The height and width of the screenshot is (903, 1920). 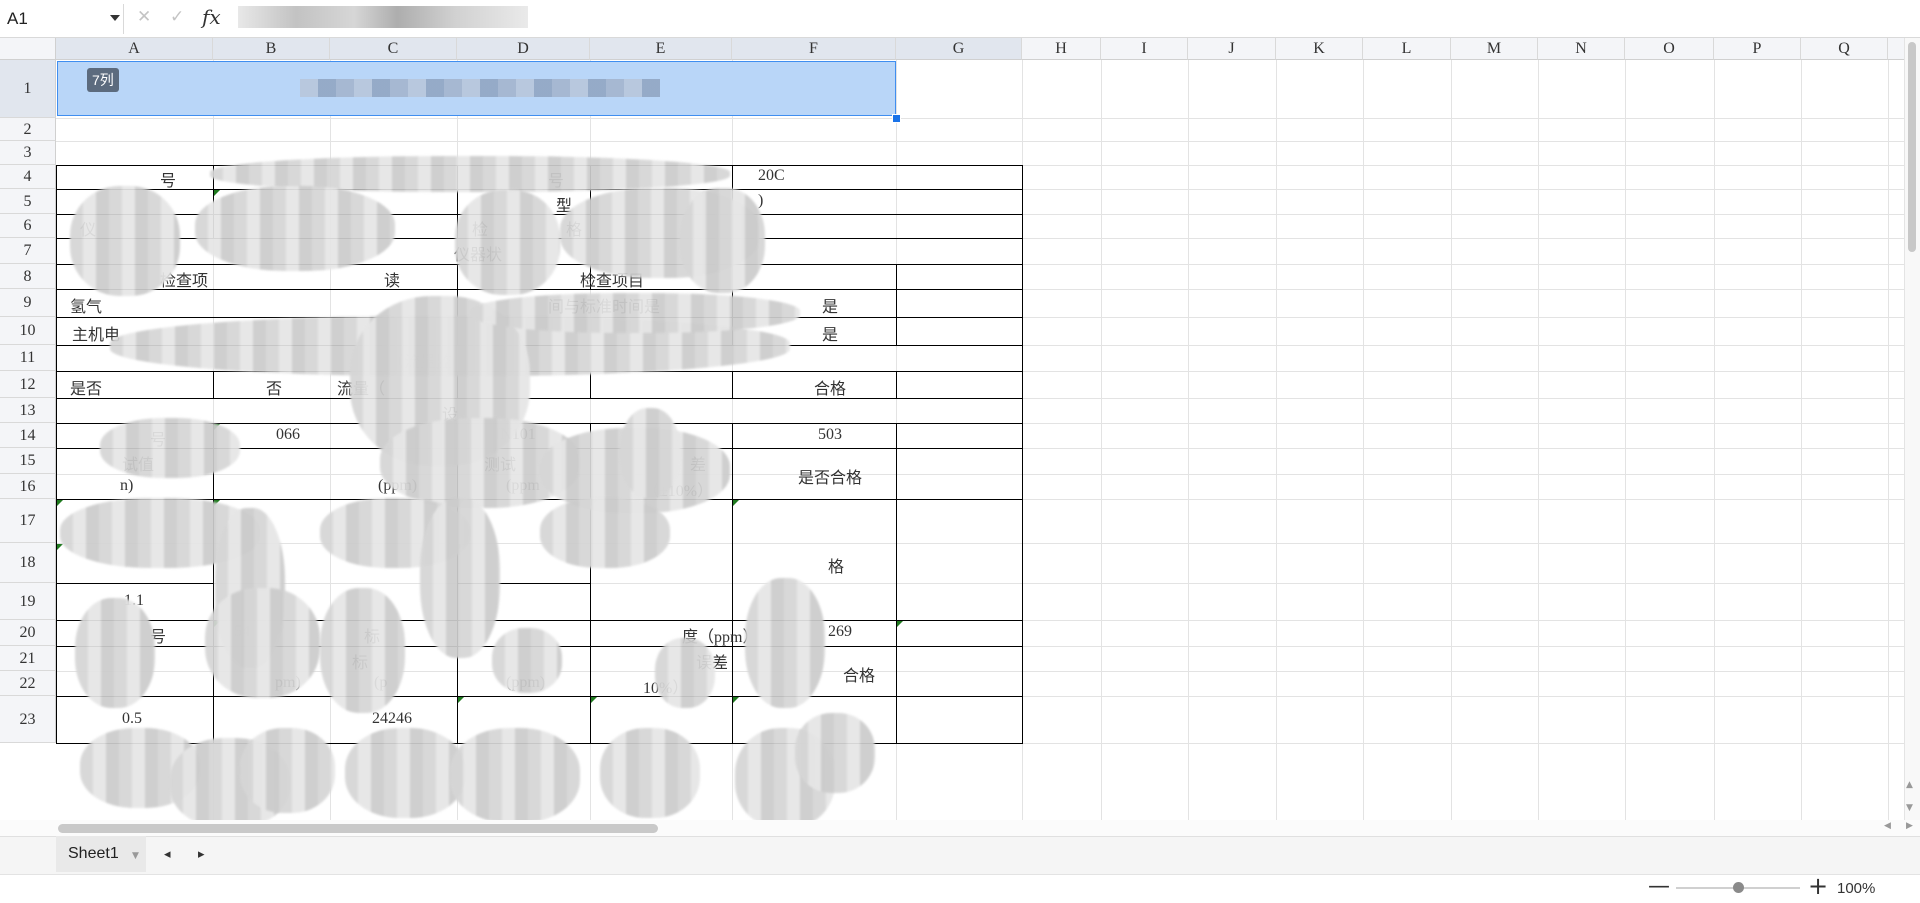 What do you see at coordinates (28, 89) in the screenshot?
I see `row-header-1: 1` at bounding box center [28, 89].